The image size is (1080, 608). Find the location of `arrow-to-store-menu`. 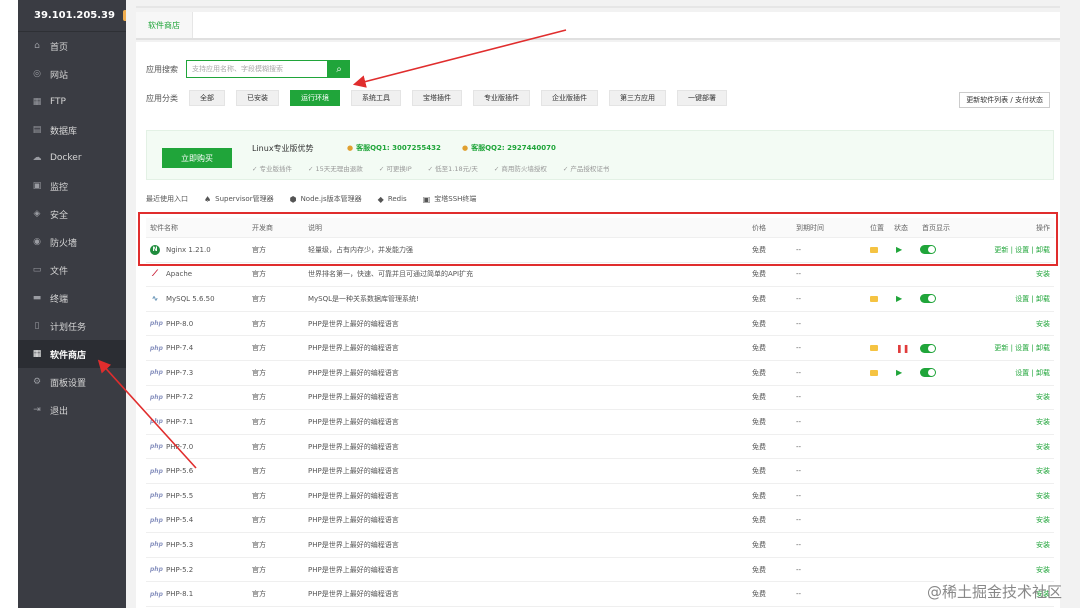

arrow-to-store-menu is located at coordinates (147, 414).